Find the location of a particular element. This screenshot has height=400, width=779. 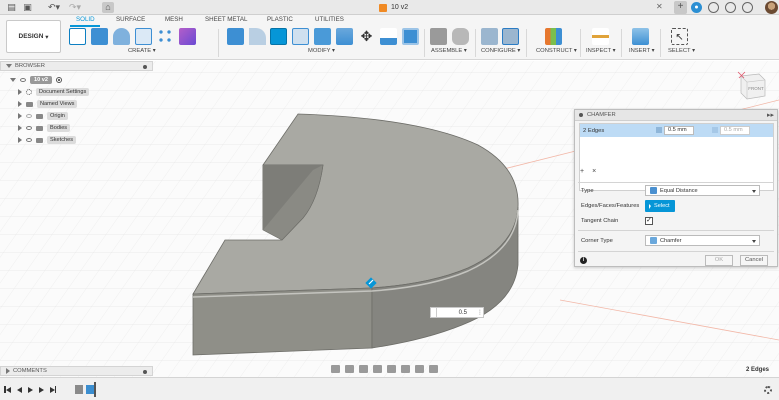

look-at-icon is located at coordinates (349, 369).